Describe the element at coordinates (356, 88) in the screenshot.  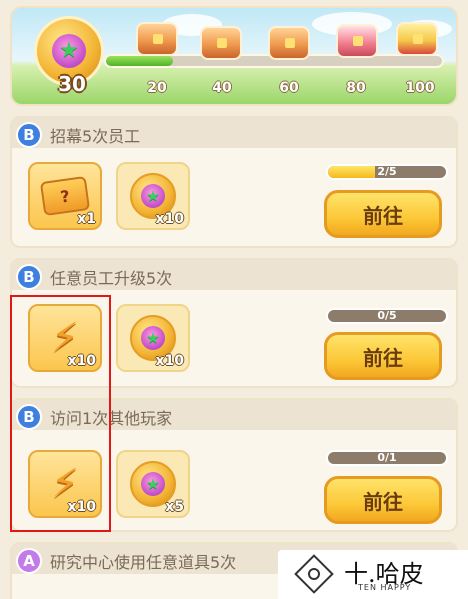
I see `milestone-label: 80` at that location.